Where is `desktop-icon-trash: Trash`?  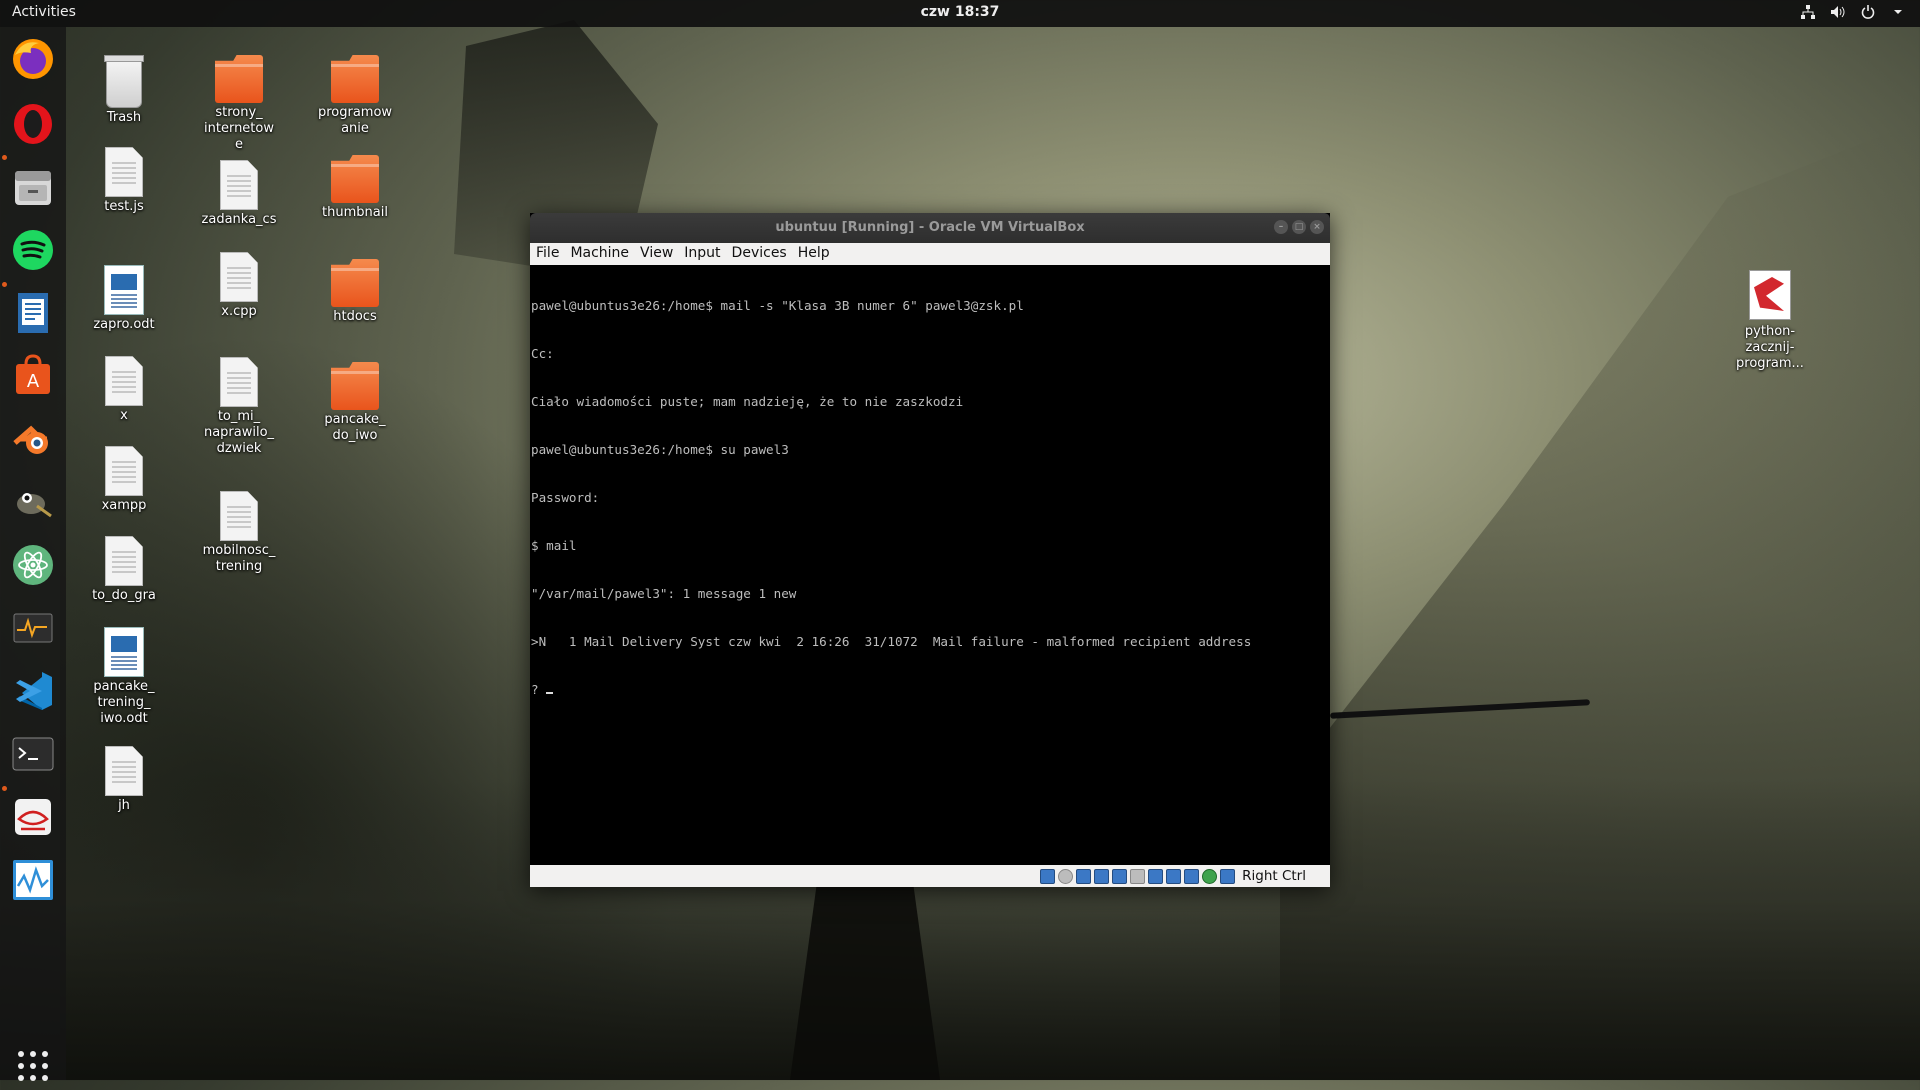
desktop-icon-trash: Trash is located at coordinates (124, 90).